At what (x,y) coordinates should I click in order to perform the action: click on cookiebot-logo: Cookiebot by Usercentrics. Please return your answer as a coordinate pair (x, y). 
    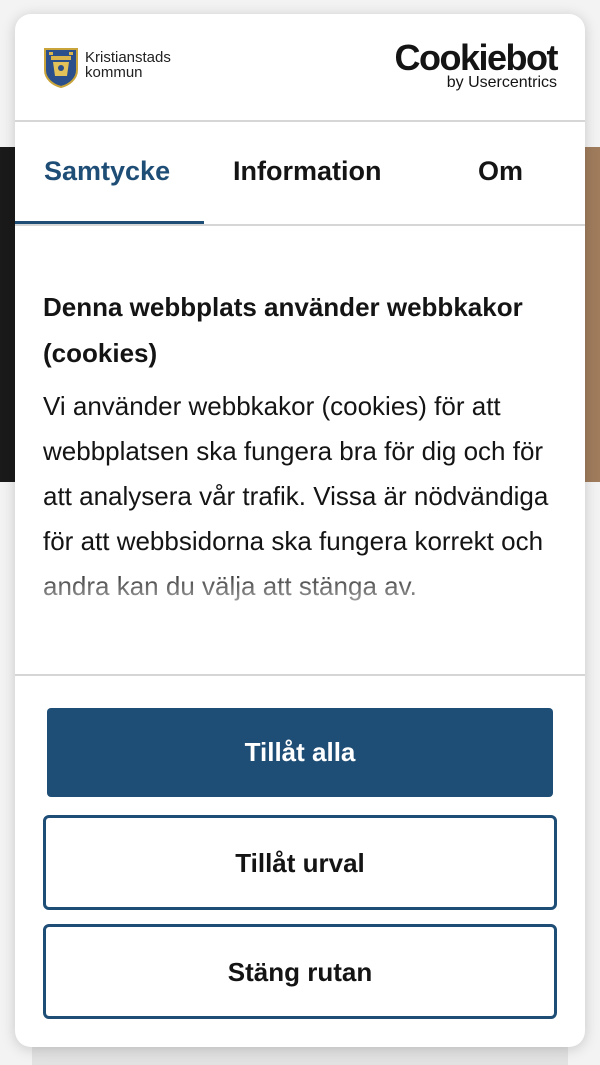
    Looking at the image, I should click on (476, 64).